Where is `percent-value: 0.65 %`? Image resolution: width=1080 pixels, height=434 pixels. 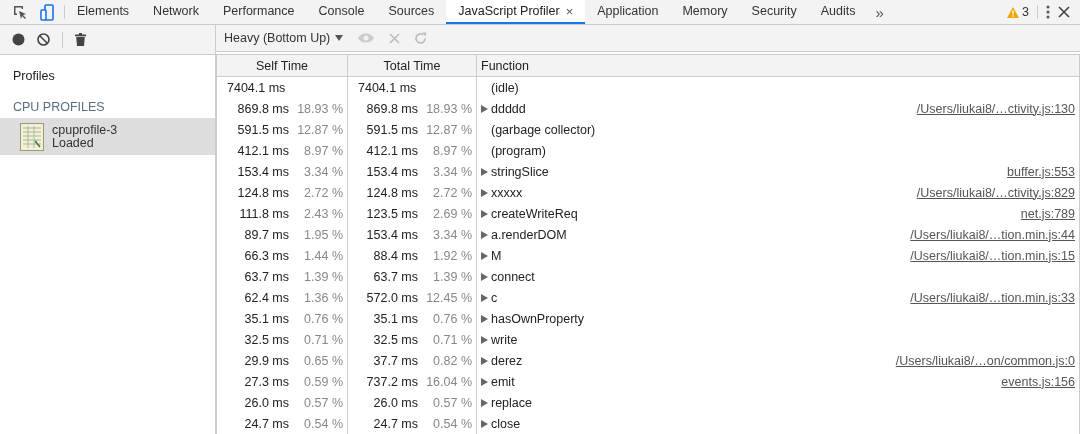
percent-value: 0.65 % is located at coordinates (323, 360).